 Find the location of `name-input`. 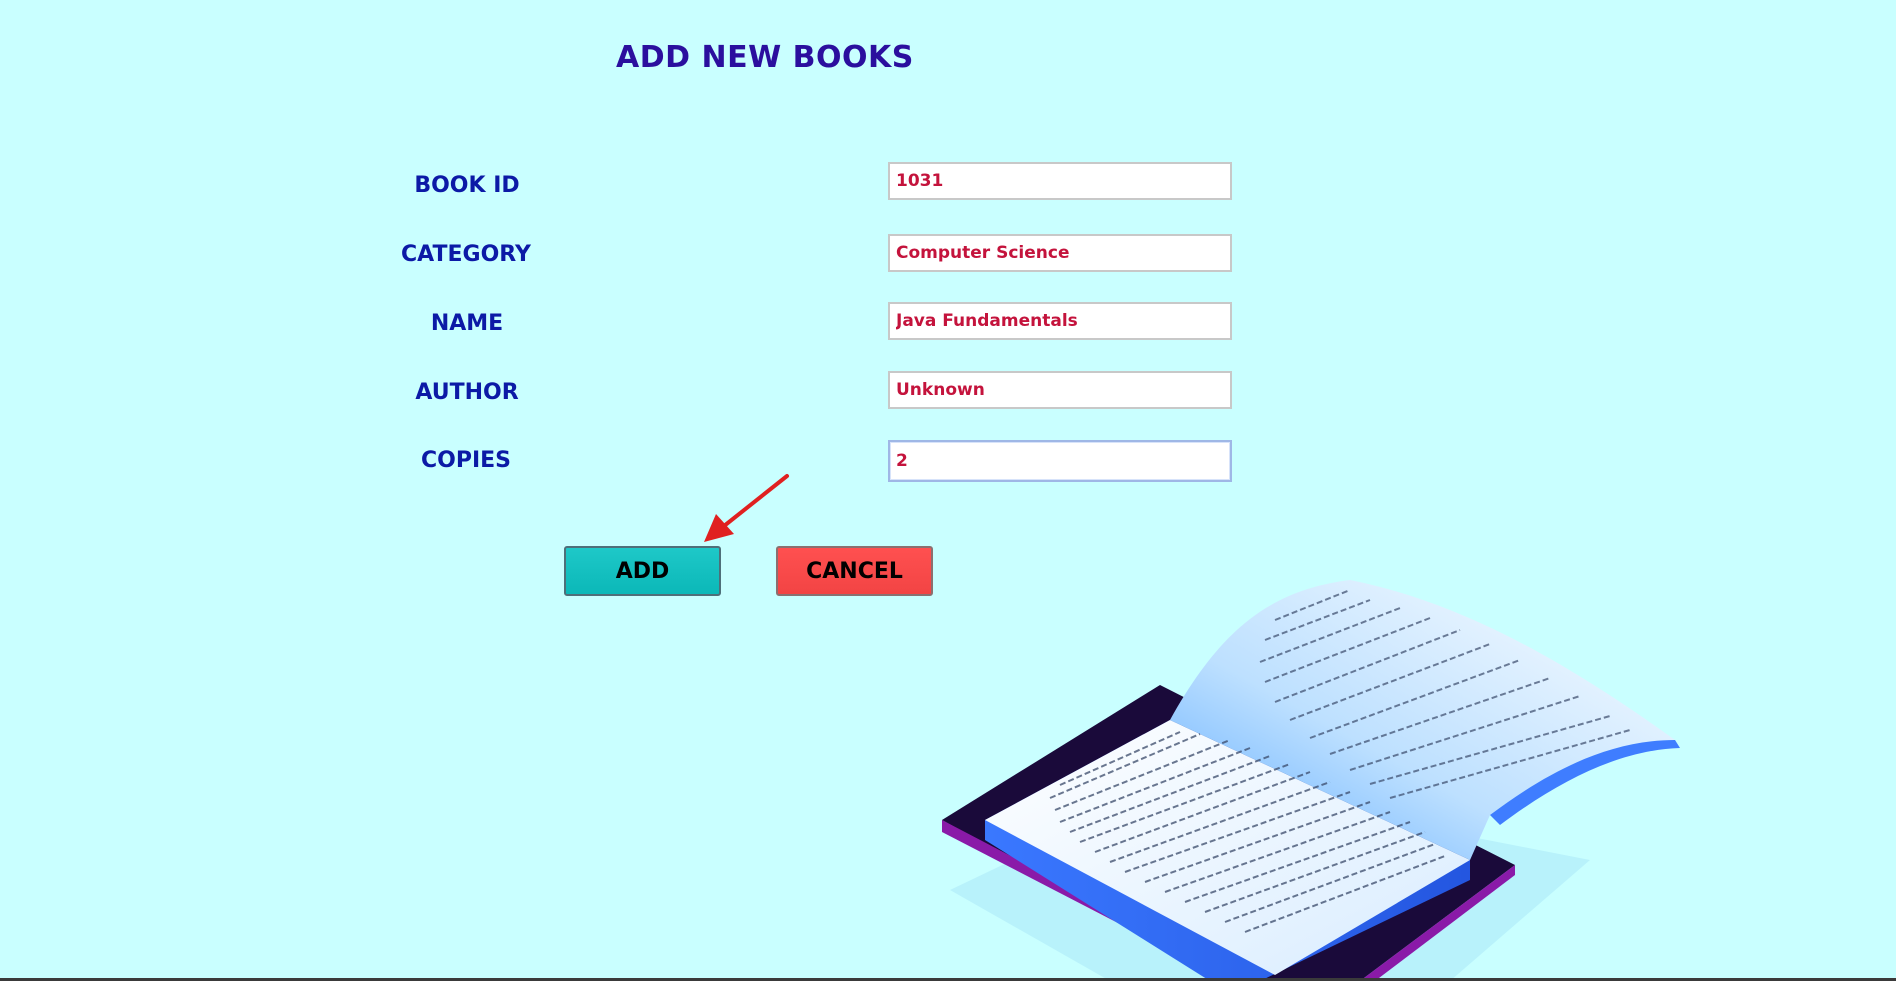

name-input is located at coordinates (1060, 321).